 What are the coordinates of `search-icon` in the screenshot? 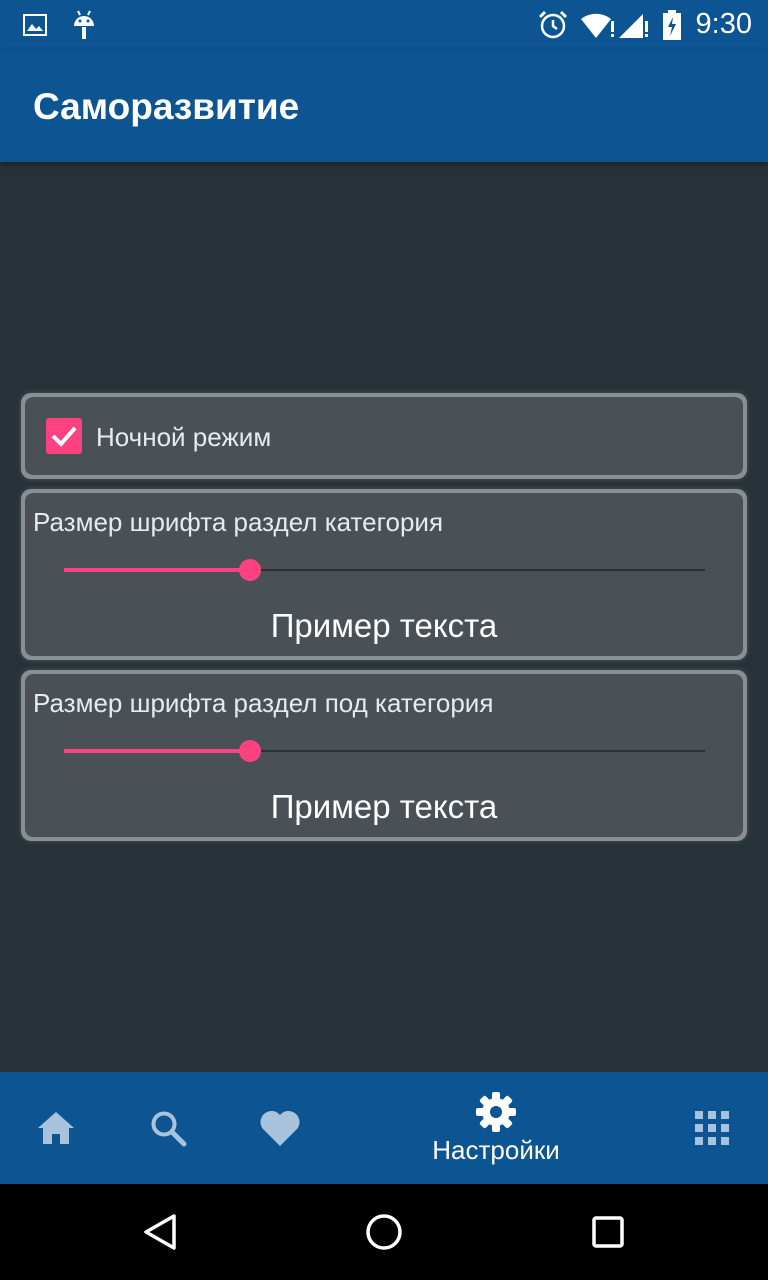 It's located at (169, 1129).